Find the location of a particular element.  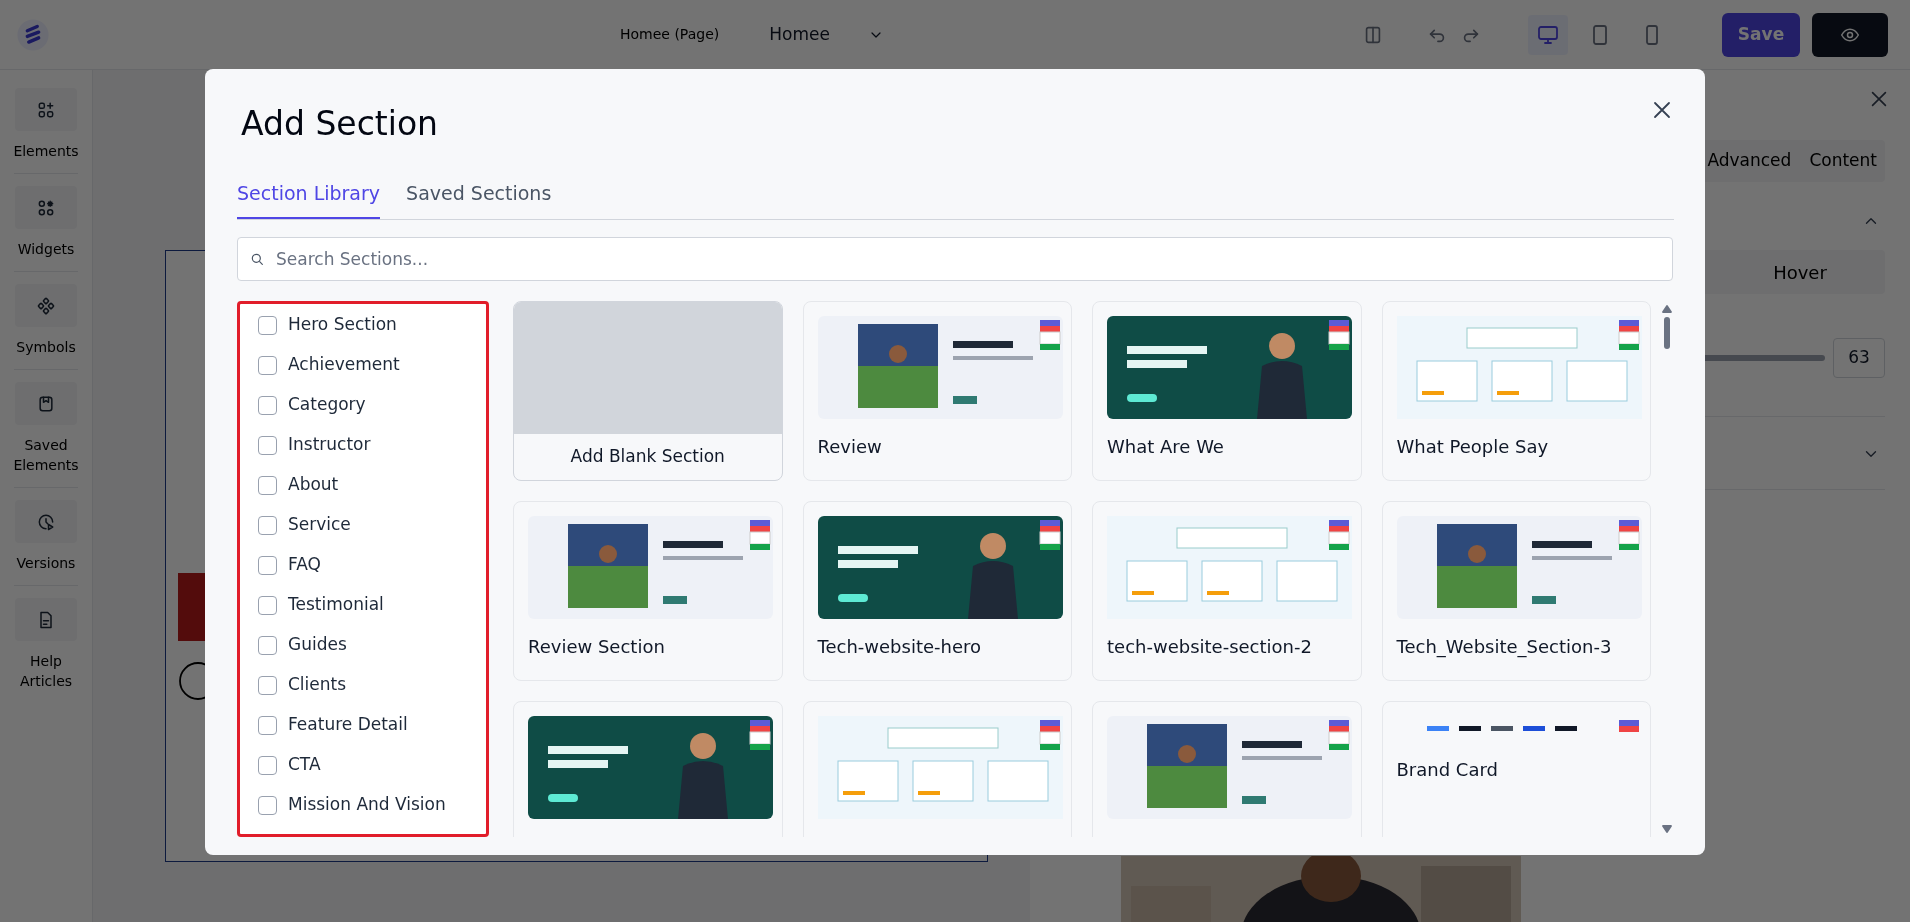

card-title: Review Section is located at coordinates (597, 647).